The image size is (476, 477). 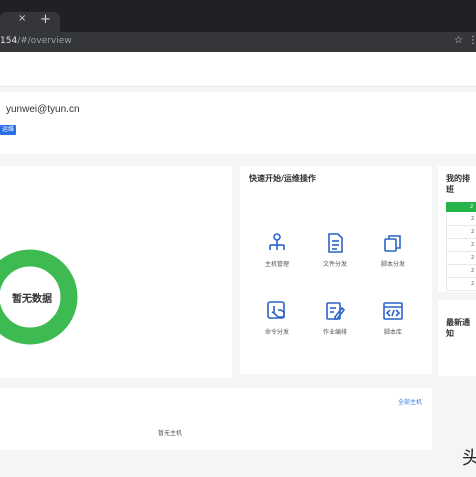 What do you see at coordinates (393, 325) in the screenshot?
I see `op-script-library: 脚本库` at bounding box center [393, 325].